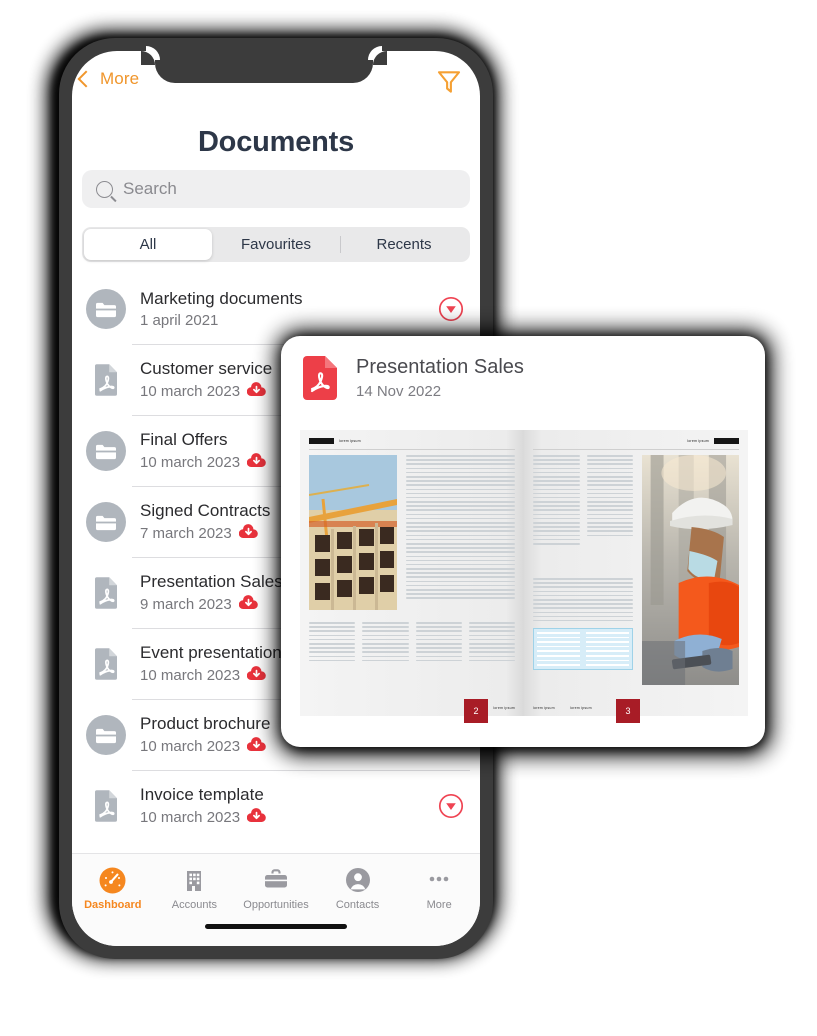 The image size is (817, 1036). Describe the element at coordinates (449, 81) in the screenshot. I see `filter-funnel-icon` at that location.